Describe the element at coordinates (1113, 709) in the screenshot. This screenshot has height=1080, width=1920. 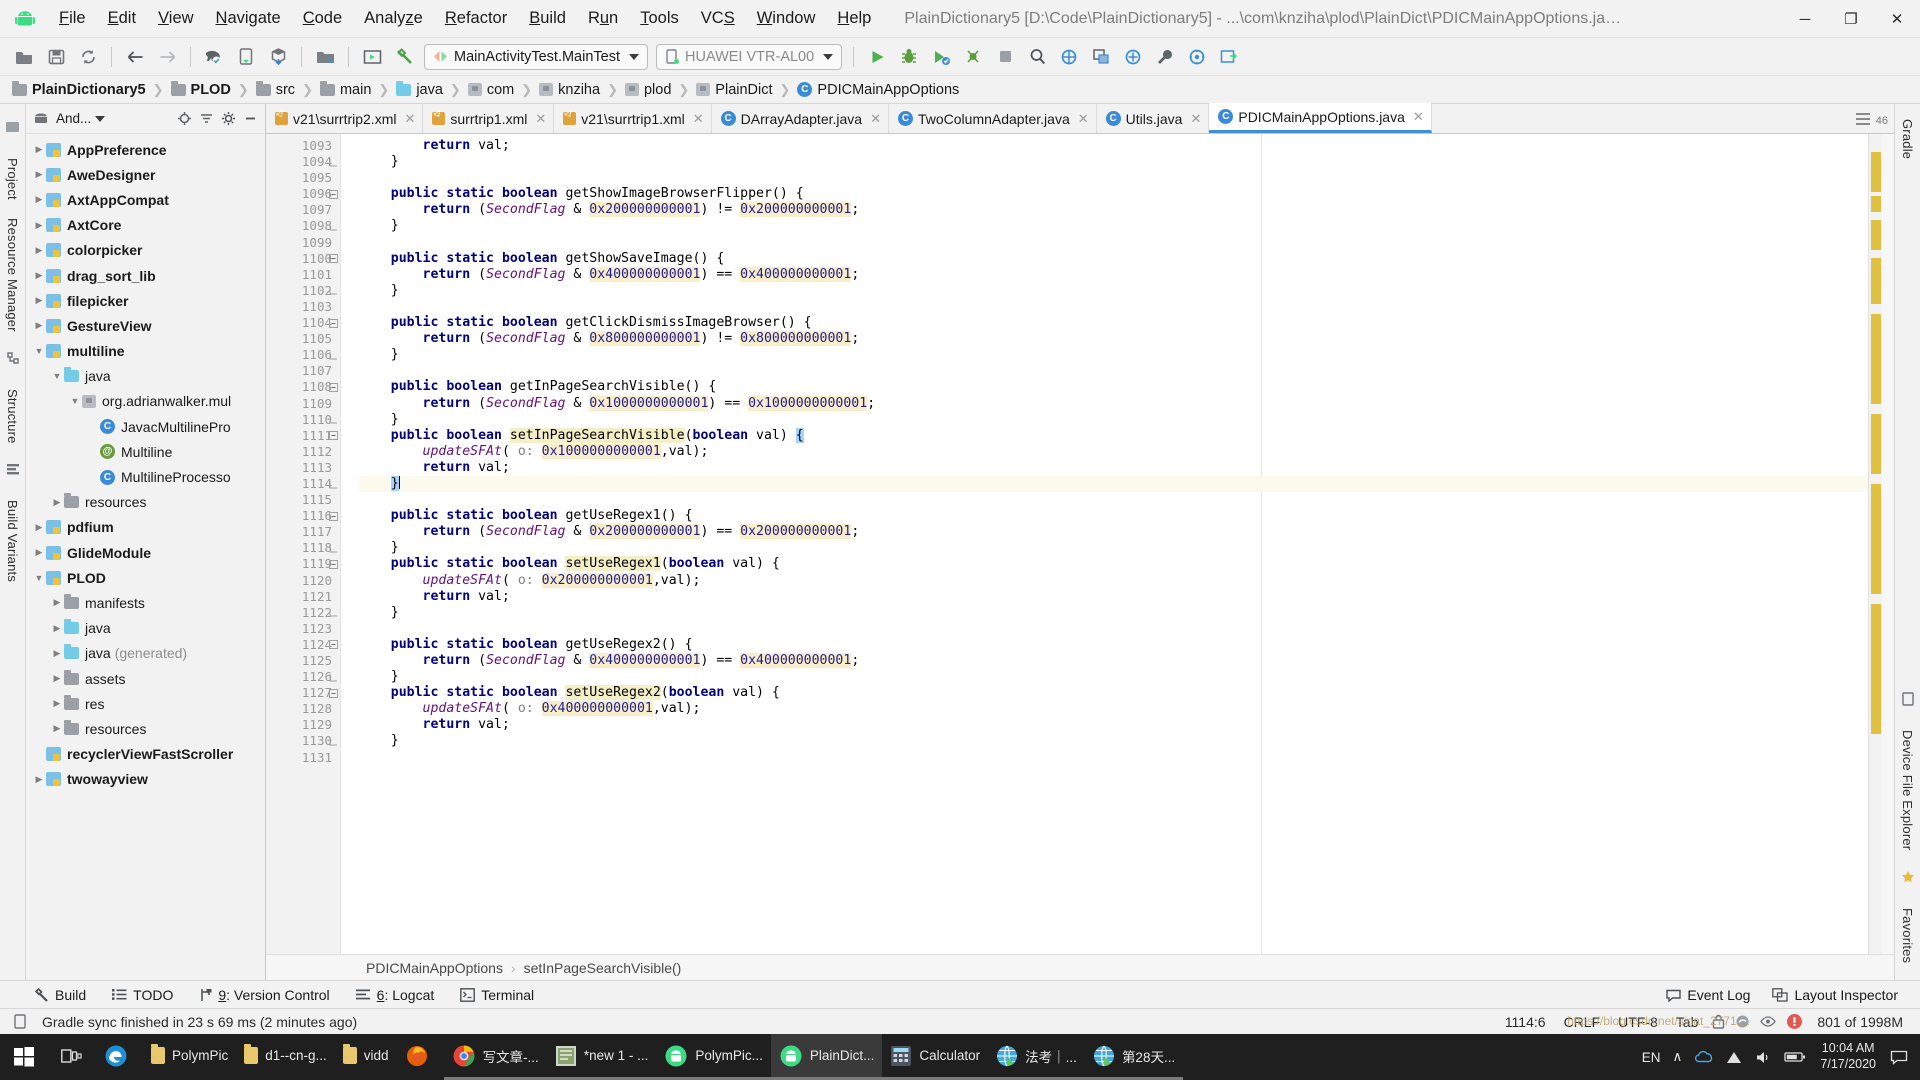
I see `code-line: updateSFAt( o: 0x400000000001,val);` at that location.